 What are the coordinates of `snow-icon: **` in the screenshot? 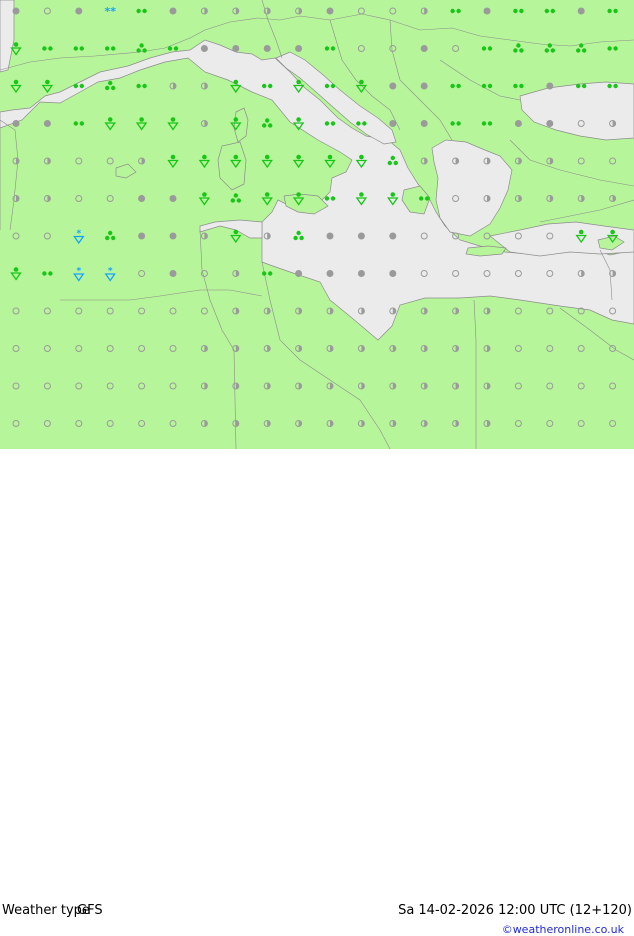 It's located at (110, 11).